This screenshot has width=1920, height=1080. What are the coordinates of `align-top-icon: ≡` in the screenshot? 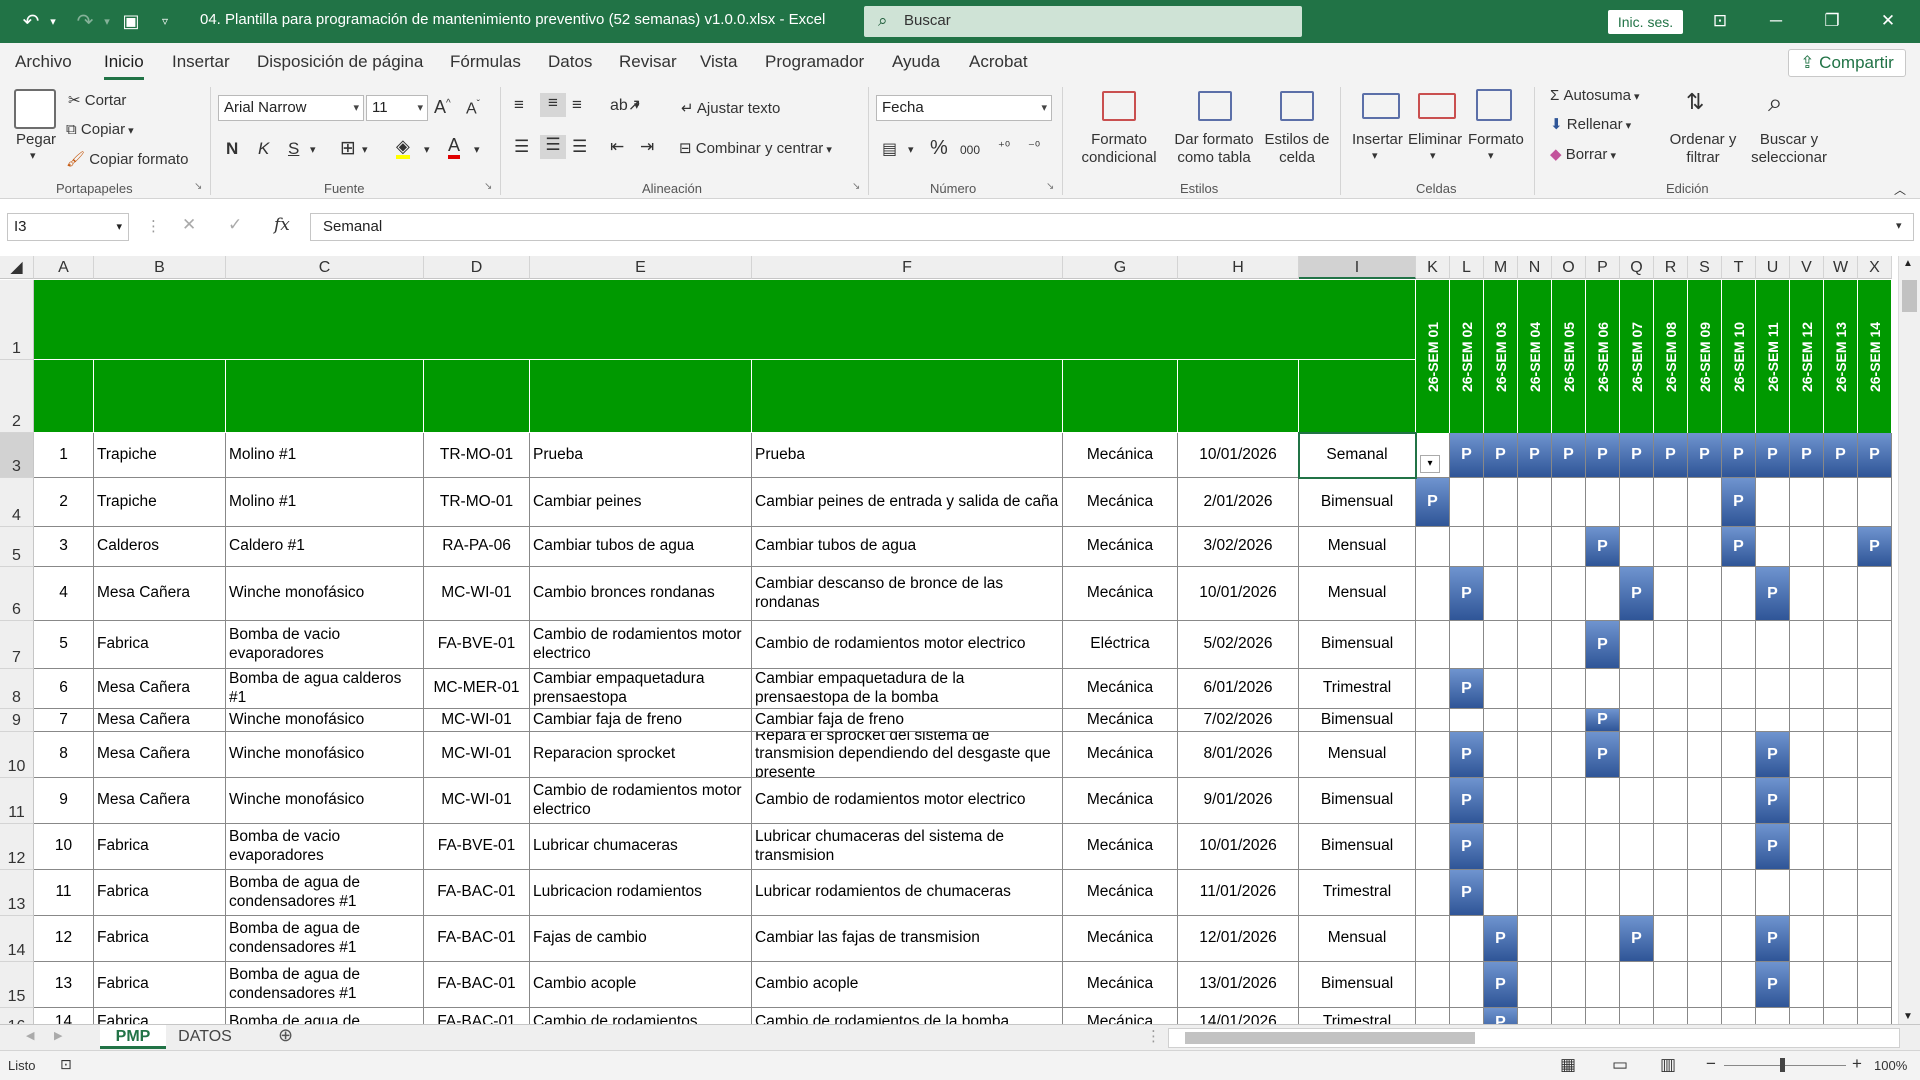 It's located at (519, 105).